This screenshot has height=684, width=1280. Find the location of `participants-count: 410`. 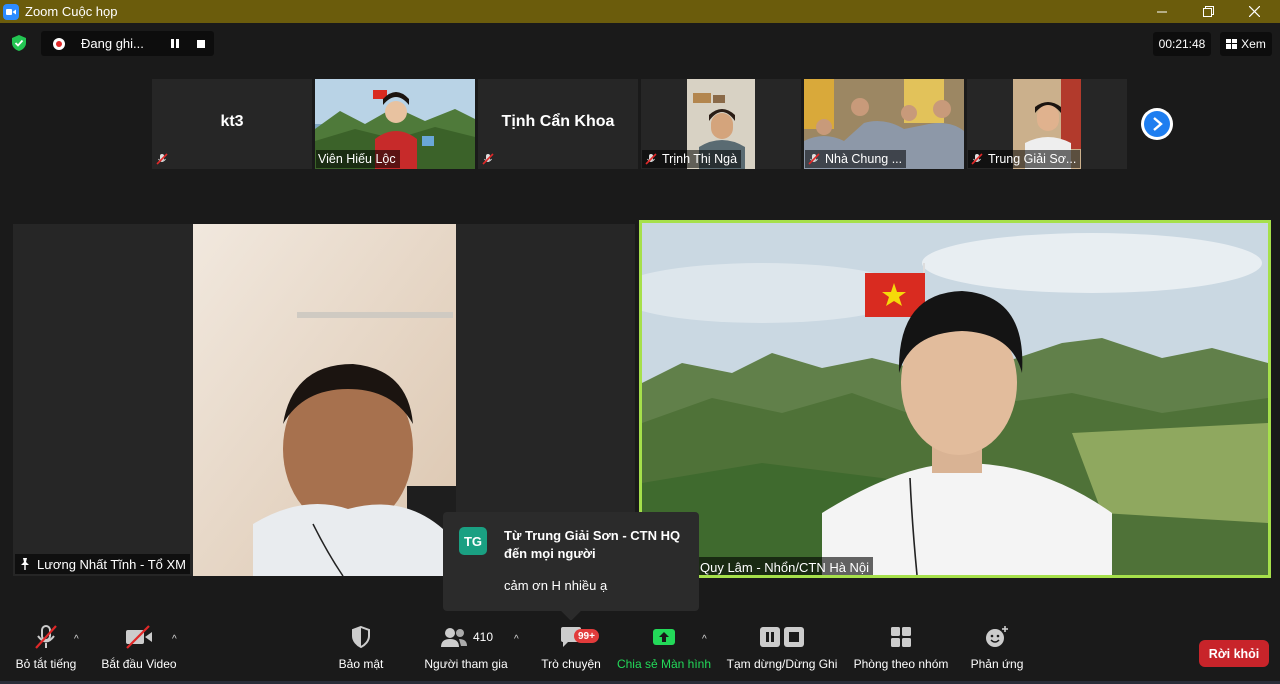

participants-count: 410 is located at coordinates (483, 637).